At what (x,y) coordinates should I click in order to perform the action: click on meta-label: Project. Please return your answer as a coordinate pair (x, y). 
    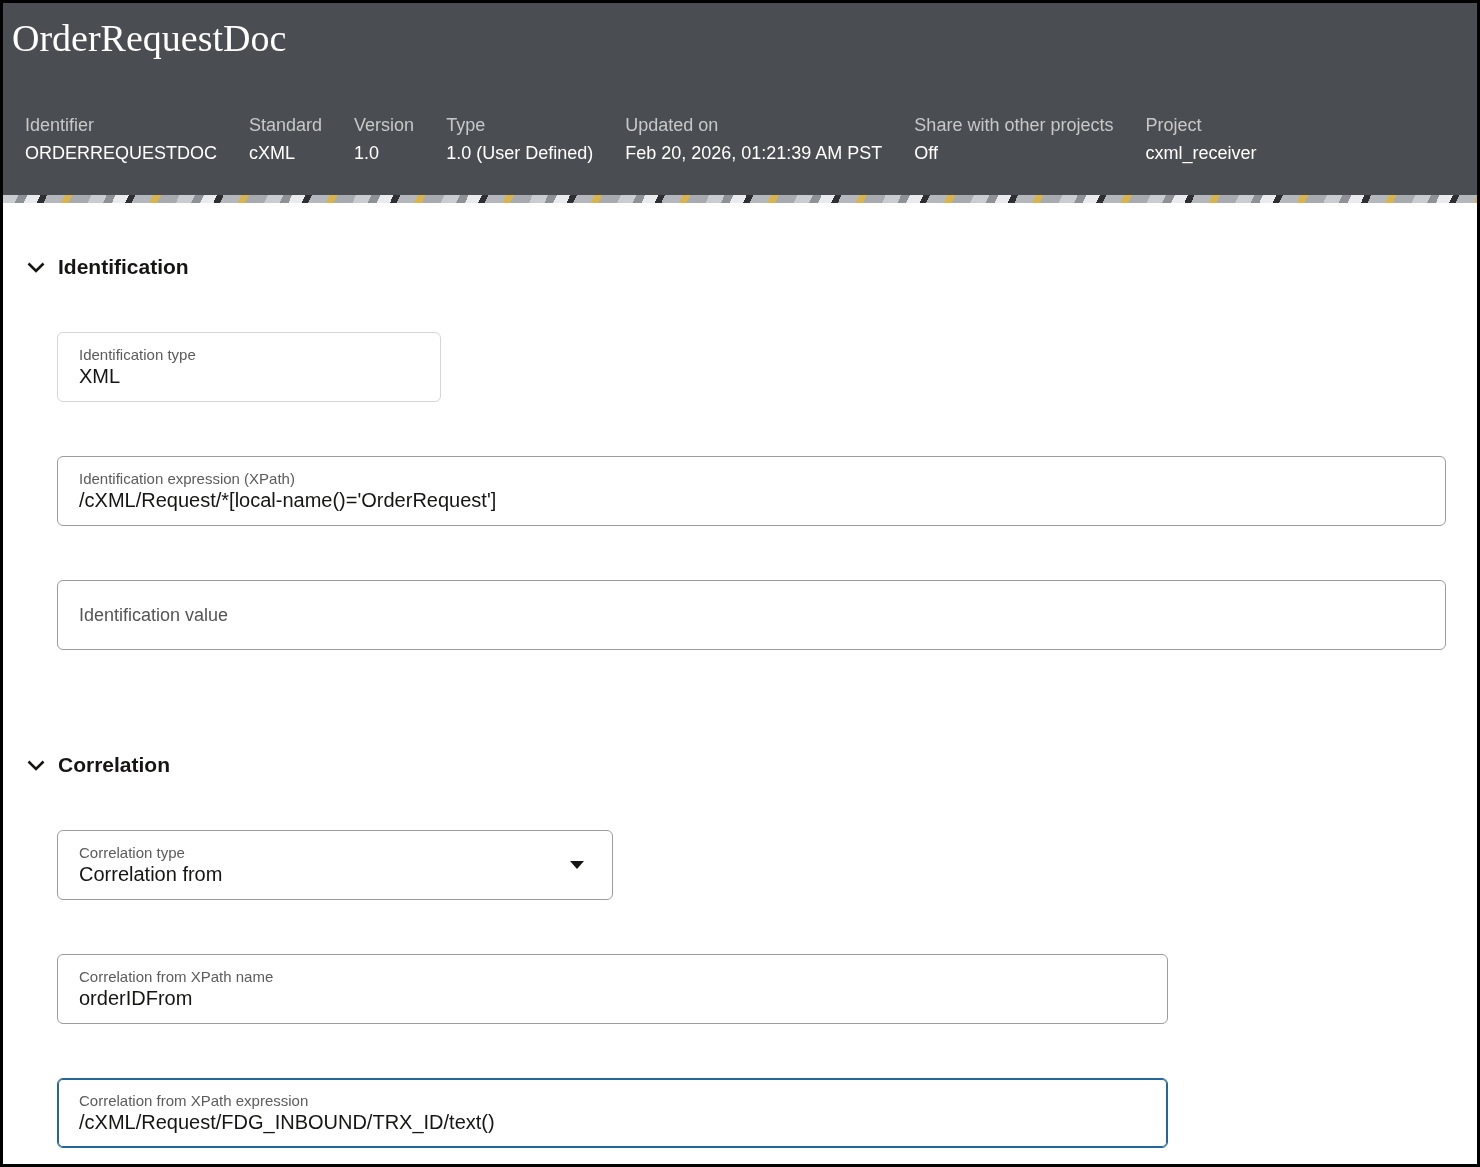
    Looking at the image, I should click on (1173, 125).